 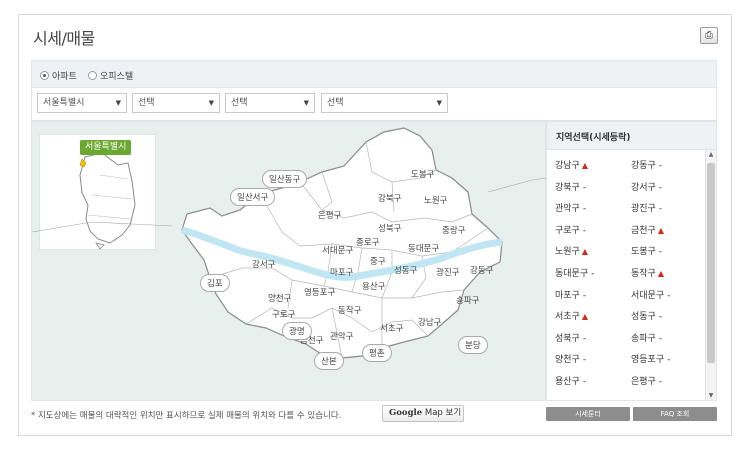 I want to click on google-map-button: Google Map 보기, so click(x=423, y=413).